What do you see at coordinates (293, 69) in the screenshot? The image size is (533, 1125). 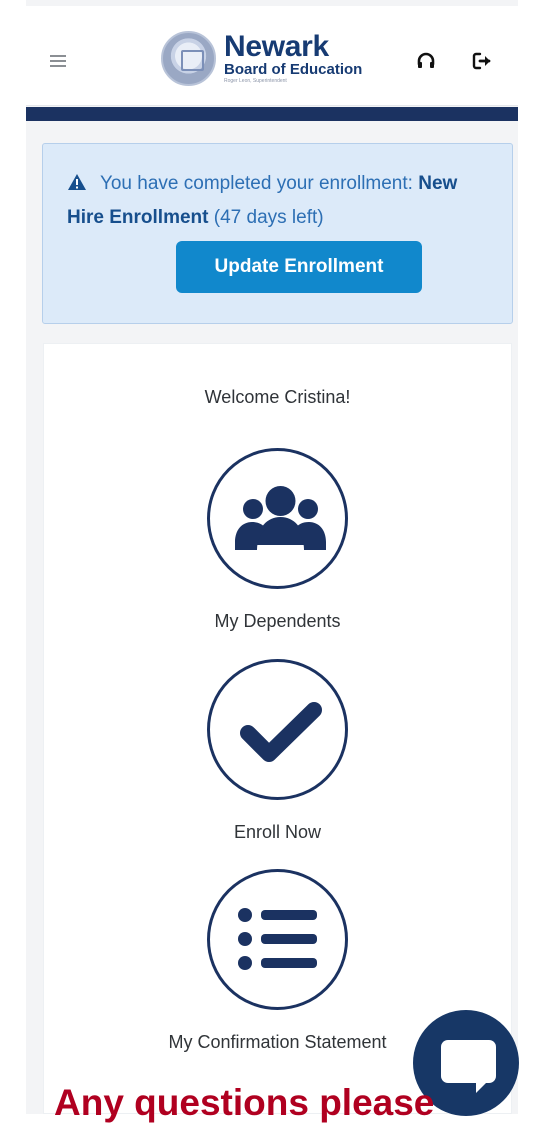 I see `brand-subtitle: Board of Education` at bounding box center [293, 69].